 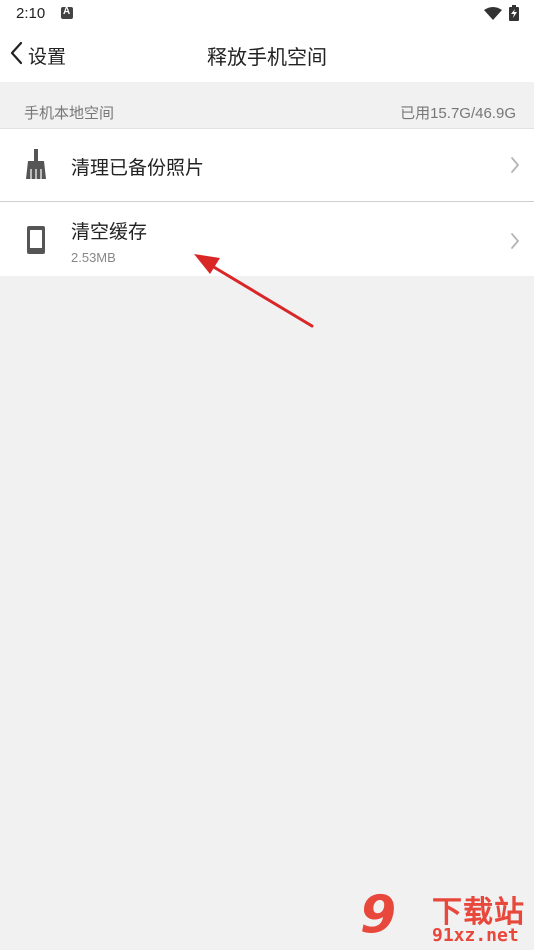 I want to click on battery-charging-icon, so click(x=514, y=15).